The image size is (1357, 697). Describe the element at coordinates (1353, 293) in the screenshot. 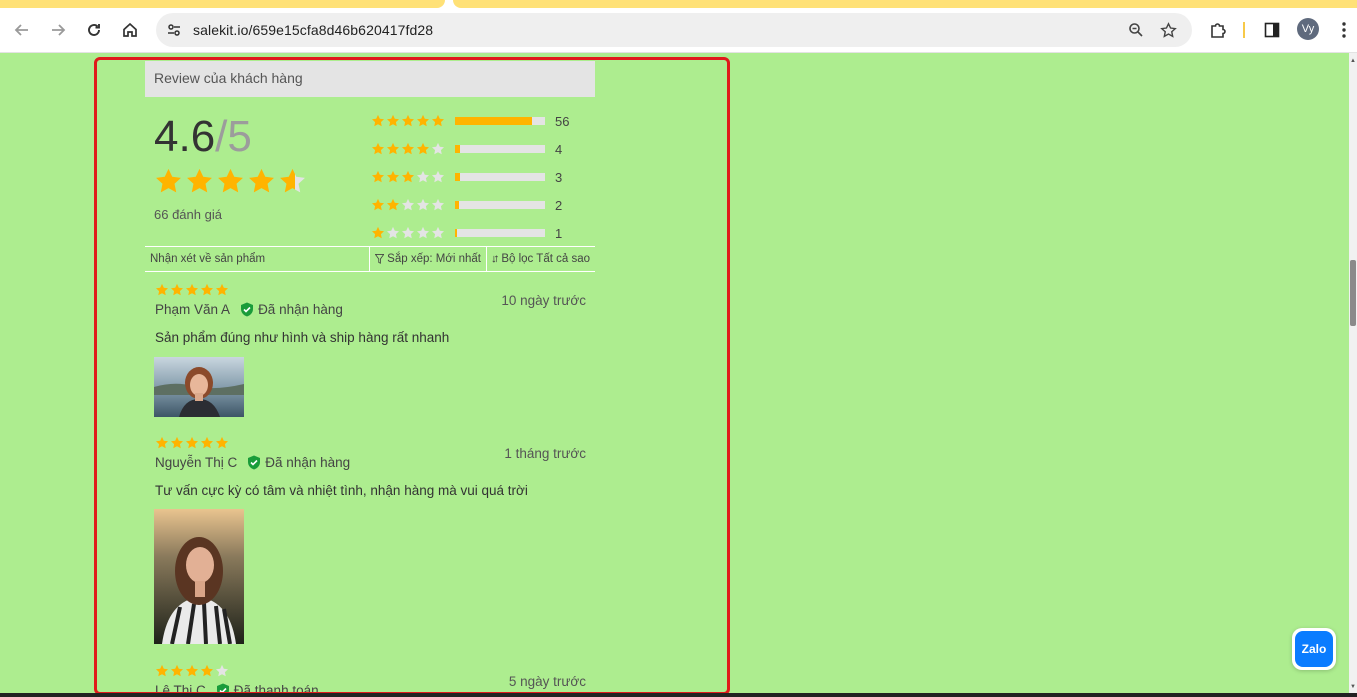

I see `scrollbar-thumb` at that location.